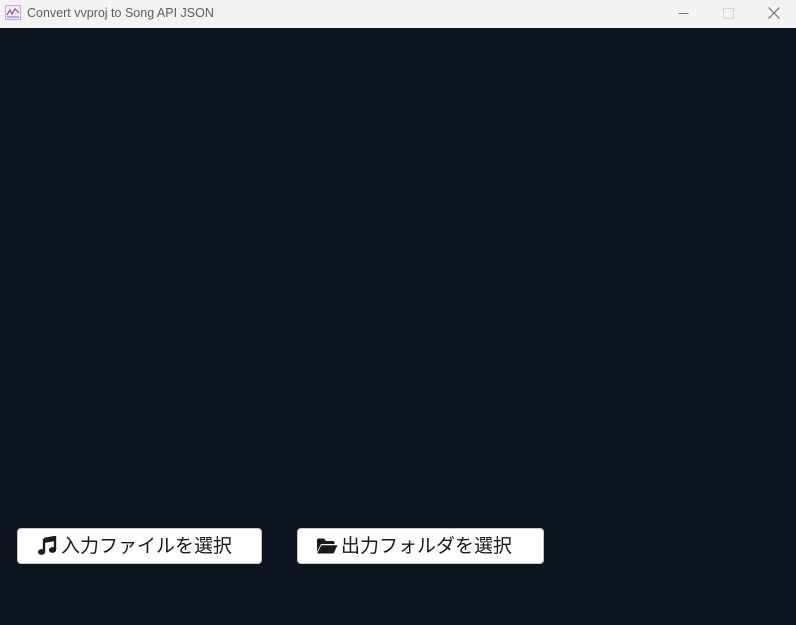 This screenshot has width=796, height=625. Describe the element at coordinates (13, 12) in the screenshot. I see `app-icon` at that location.